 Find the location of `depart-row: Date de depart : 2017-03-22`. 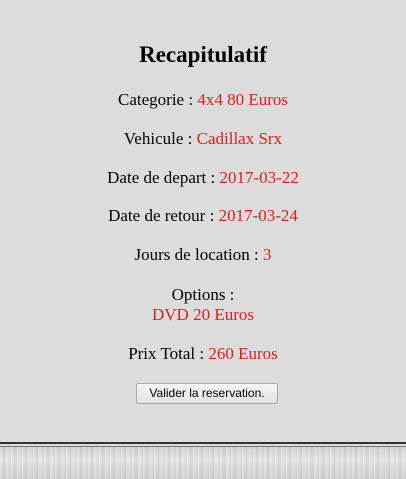

depart-row: Date de depart : 2017-03-22 is located at coordinates (203, 178).